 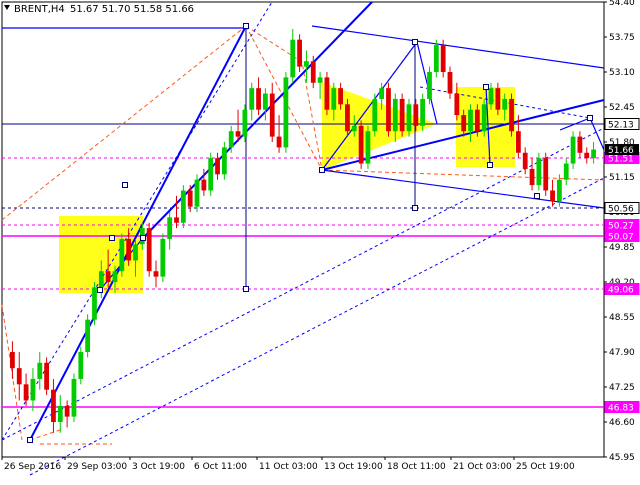 What do you see at coordinates (545, 467) in the screenshot?
I see `x-tick-label: 25 Oct 19:00` at bounding box center [545, 467].